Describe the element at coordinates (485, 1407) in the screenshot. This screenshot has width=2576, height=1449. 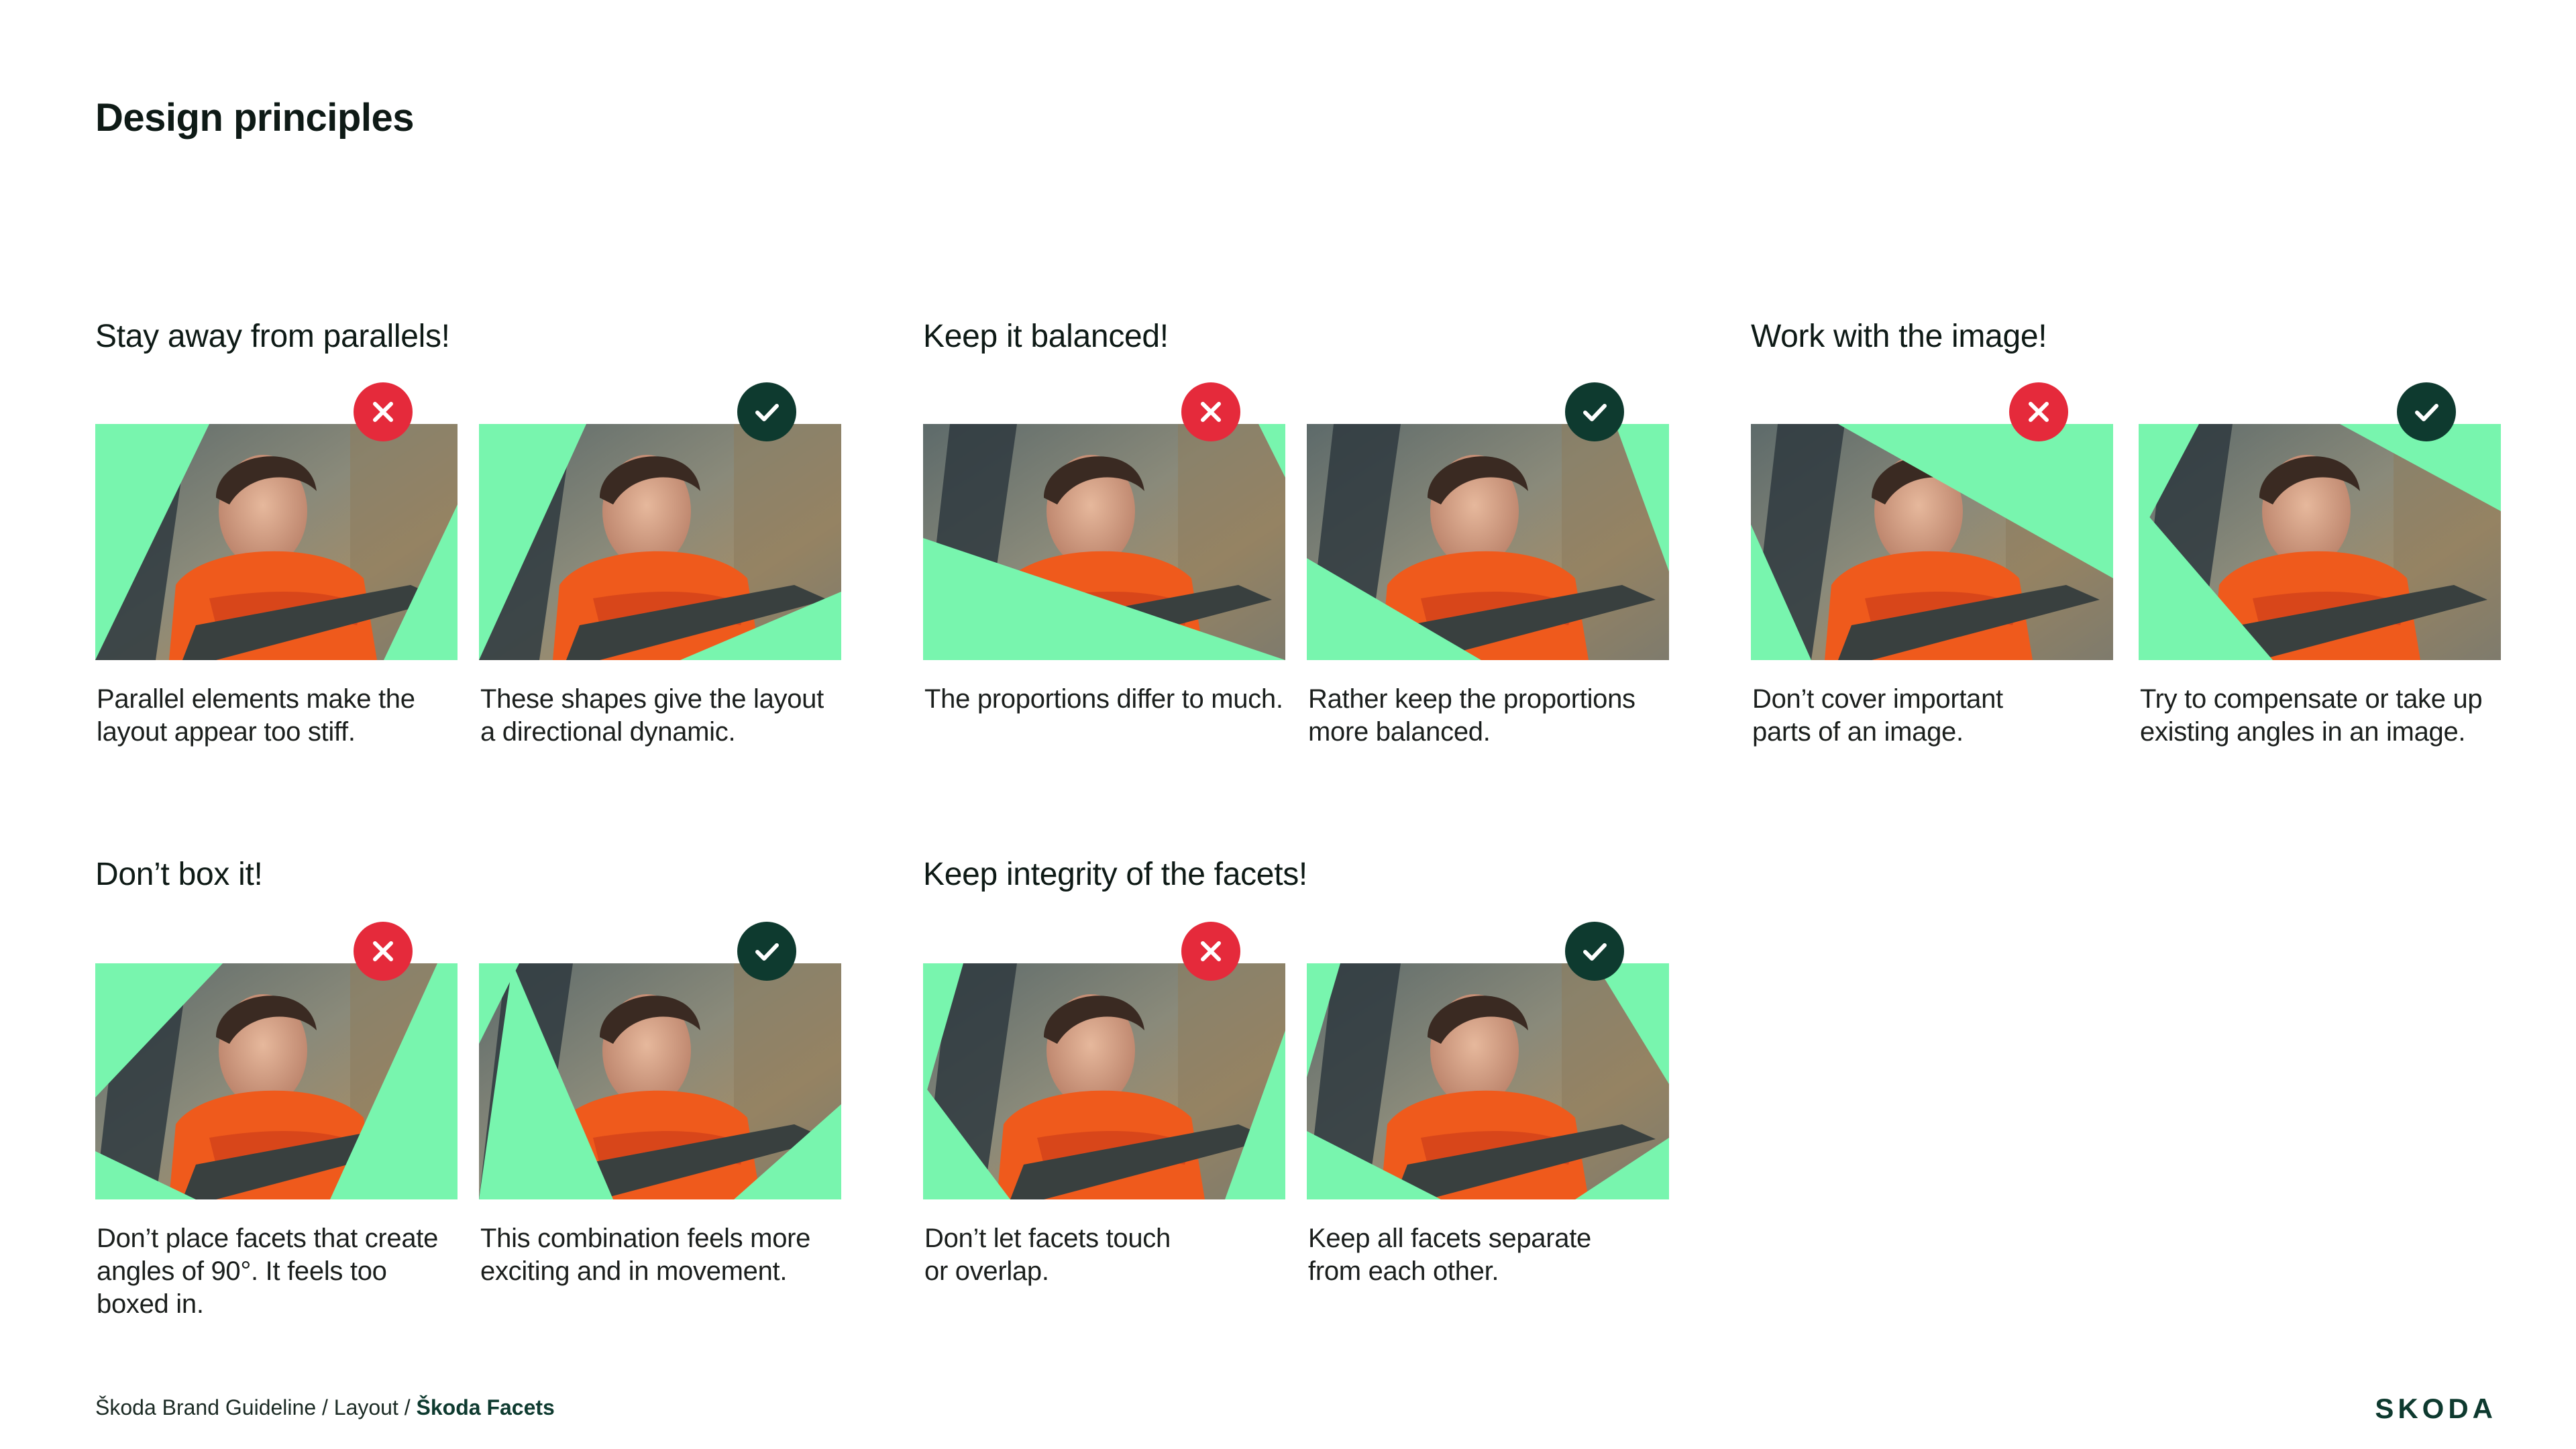
I see `breadcrumb-current: Škoda Facets` at that location.